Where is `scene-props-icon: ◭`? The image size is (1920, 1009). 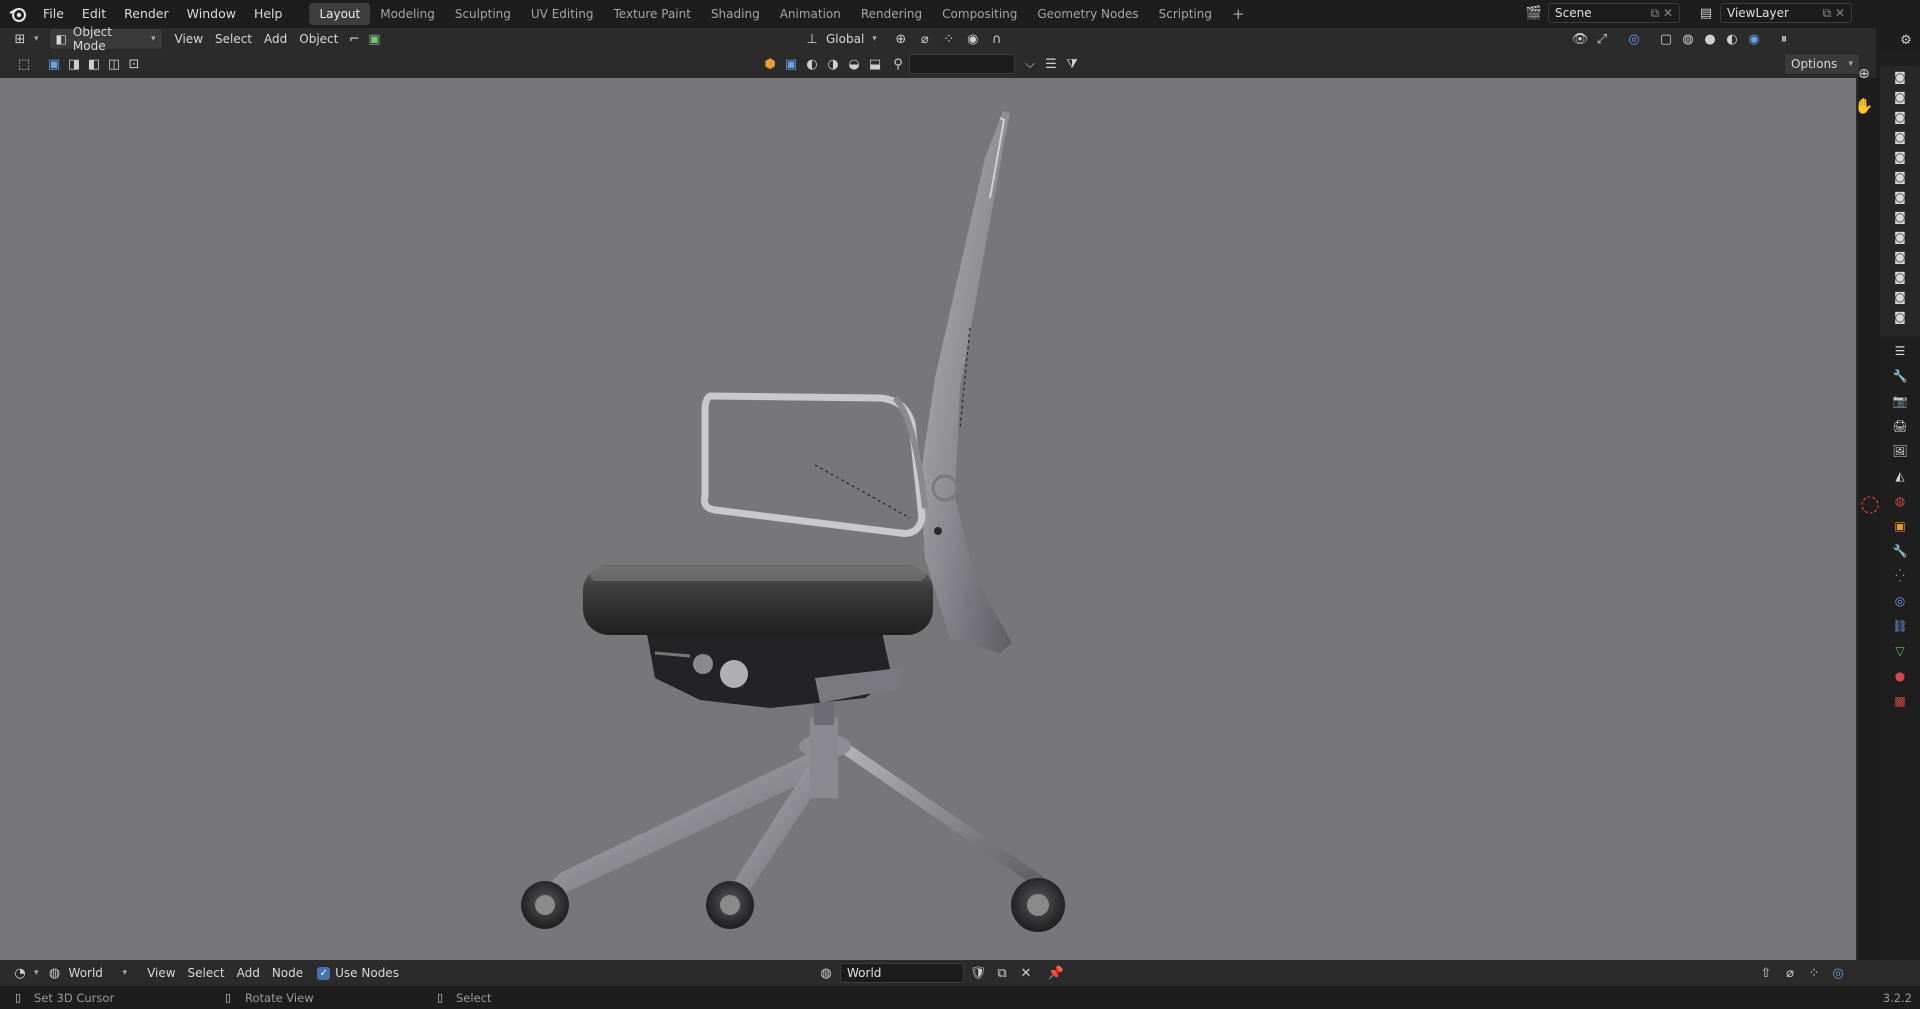 scene-props-icon: ◭ is located at coordinates (1900, 476).